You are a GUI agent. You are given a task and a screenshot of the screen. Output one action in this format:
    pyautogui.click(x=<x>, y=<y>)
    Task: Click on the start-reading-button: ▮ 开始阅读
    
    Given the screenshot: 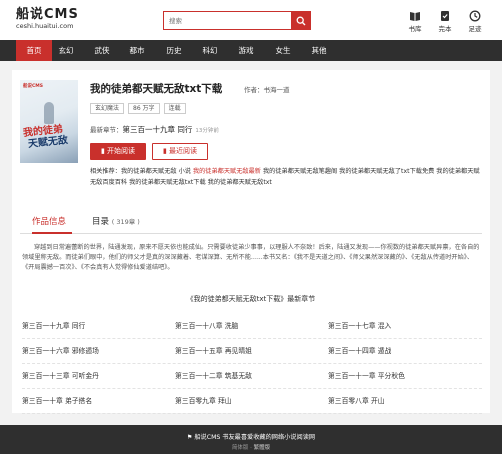 What is the action you would take?
    pyautogui.click(x=118, y=151)
    